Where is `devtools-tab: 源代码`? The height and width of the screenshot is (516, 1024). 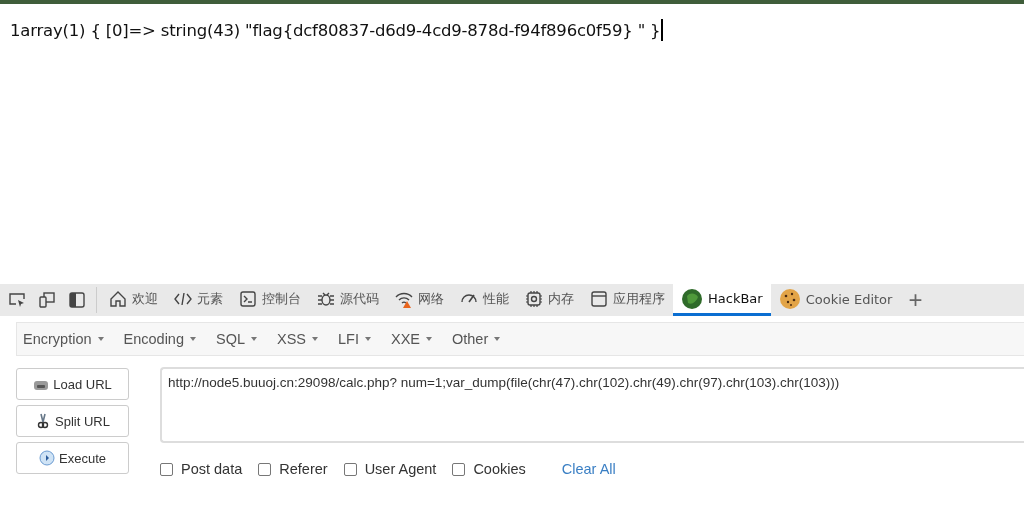
devtools-tab: 源代码 is located at coordinates (348, 300).